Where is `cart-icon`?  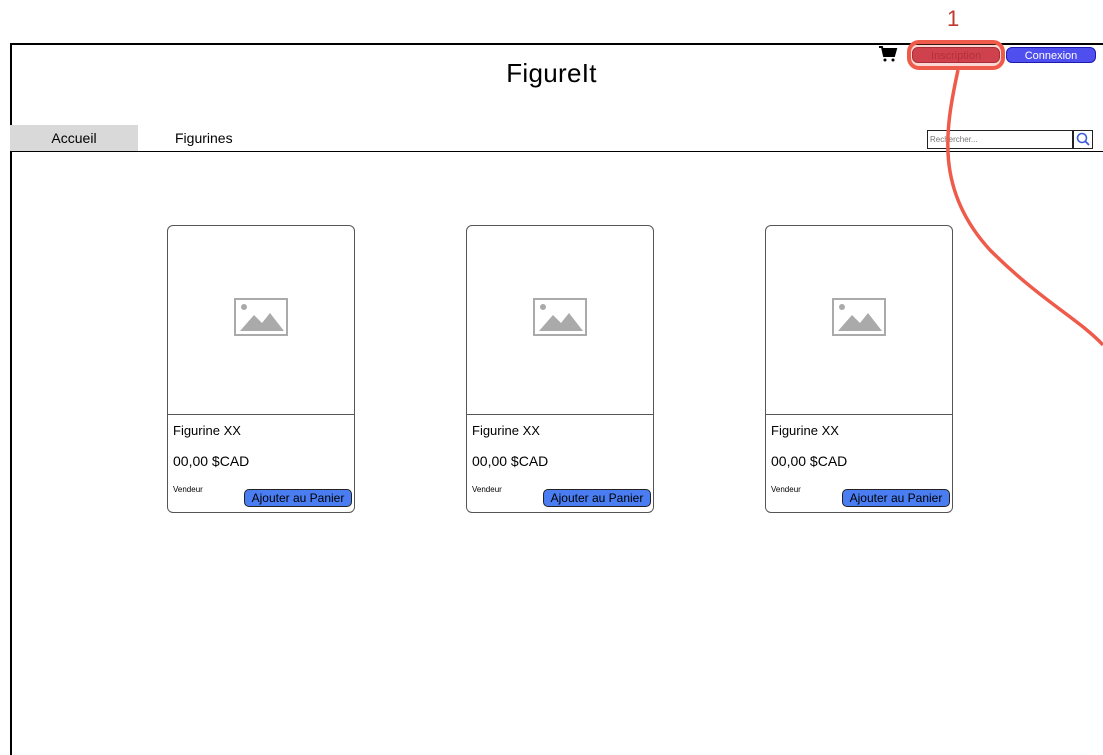 cart-icon is located at coordinates (888, 54).